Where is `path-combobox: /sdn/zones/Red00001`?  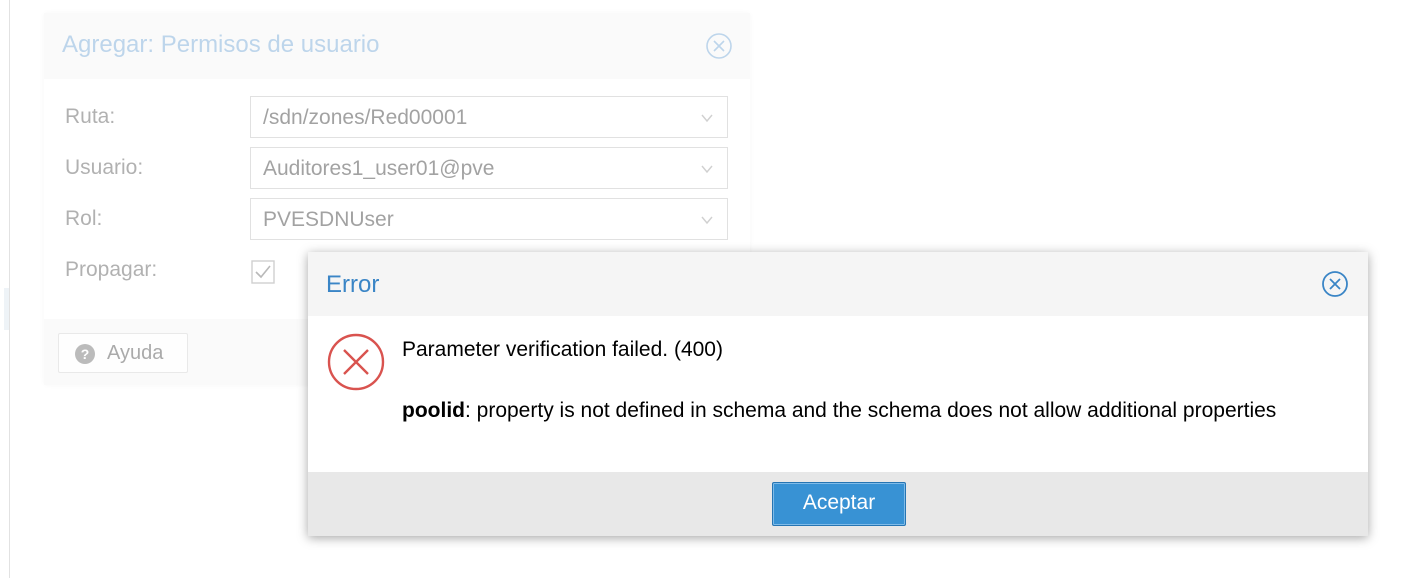 path-combobox: /sdn/zones/Red00001 is located at coordinates (489, 117).